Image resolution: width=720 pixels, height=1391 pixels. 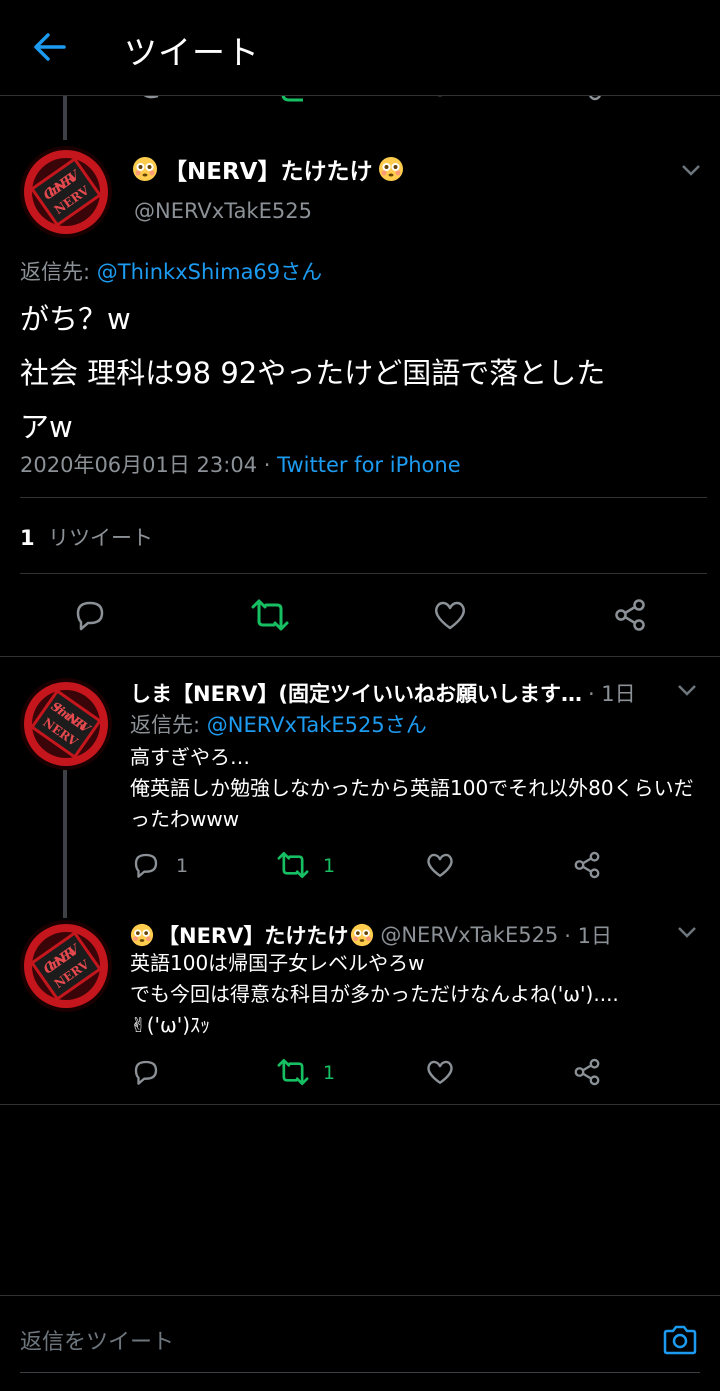 What do you see at coordinates (65, 844) in the screenshot?
I see `thread-line-replies` at bounding box center [65, 844].